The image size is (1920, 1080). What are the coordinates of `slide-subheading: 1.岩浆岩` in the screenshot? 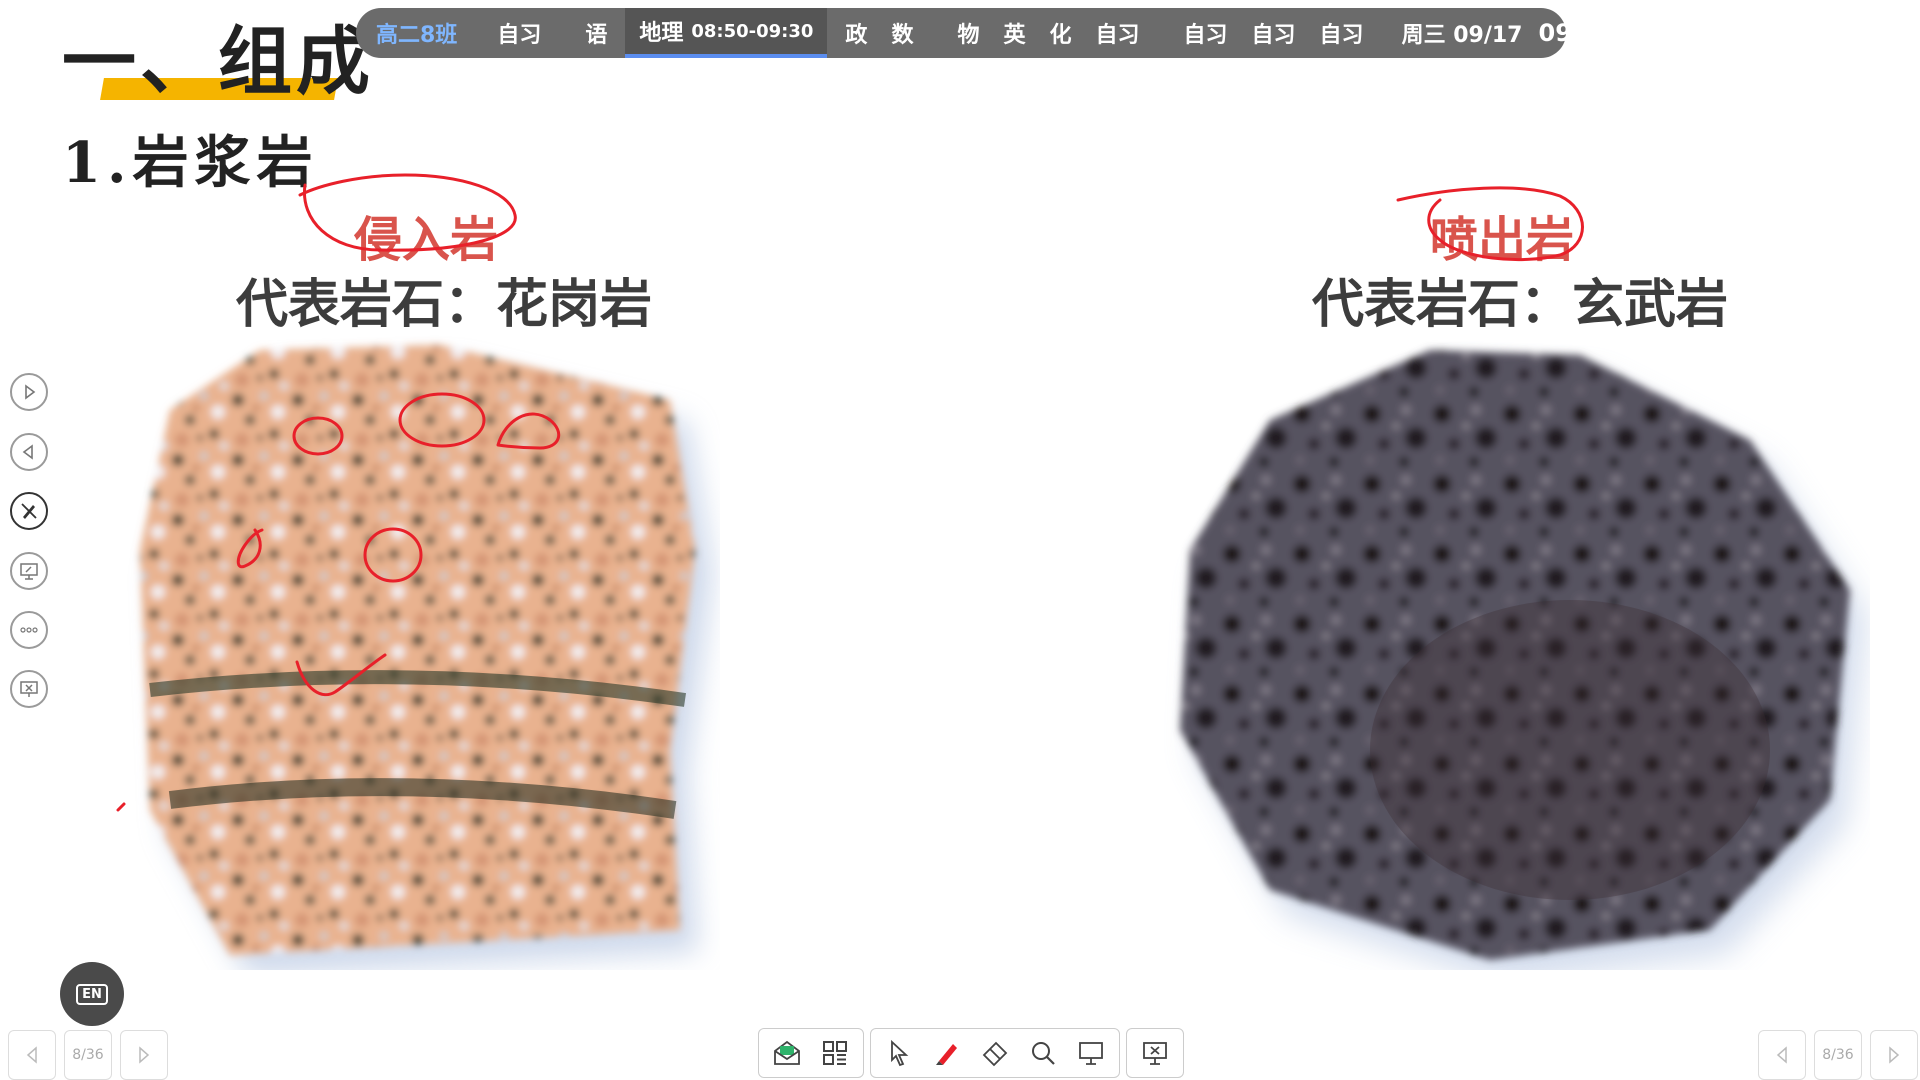 It's located at (190, 163).